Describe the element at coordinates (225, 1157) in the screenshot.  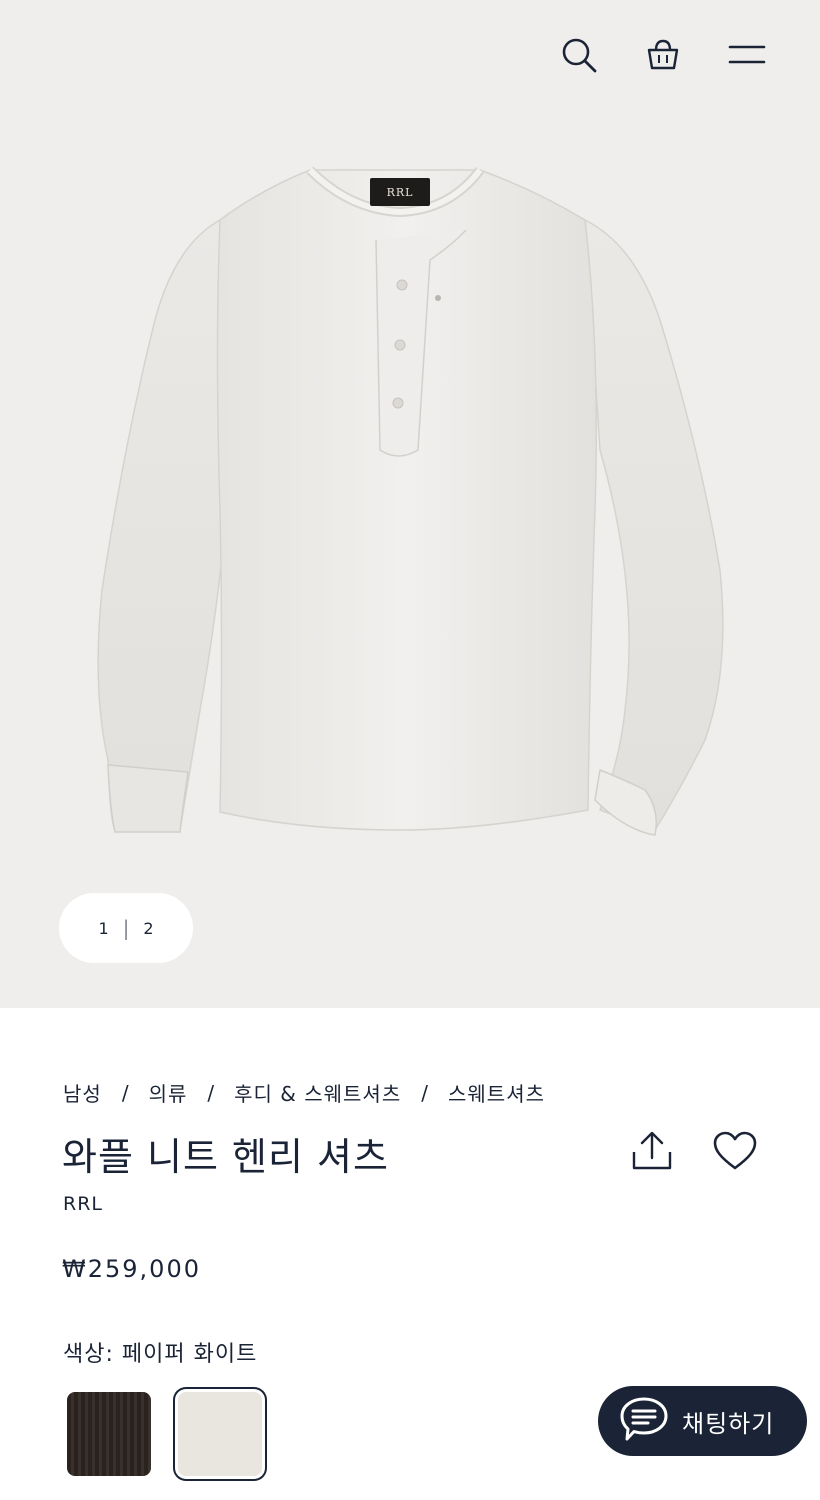
I see `product-title: 와플 니트 헨리 셔츠` at that location.